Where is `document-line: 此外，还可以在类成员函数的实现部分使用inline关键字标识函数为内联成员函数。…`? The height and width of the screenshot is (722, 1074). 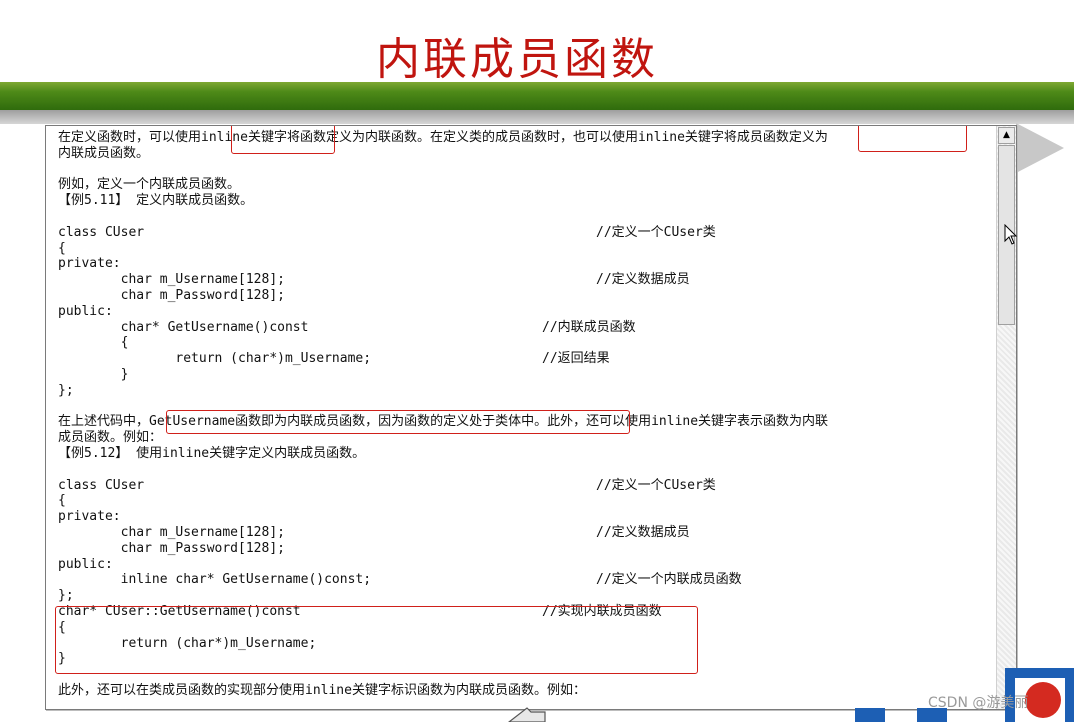
document-line: 此外，还可以在类成员函数的实现部分使用inline关键字标识函数为内联成员函数。… is located at coordinates (525, 691).